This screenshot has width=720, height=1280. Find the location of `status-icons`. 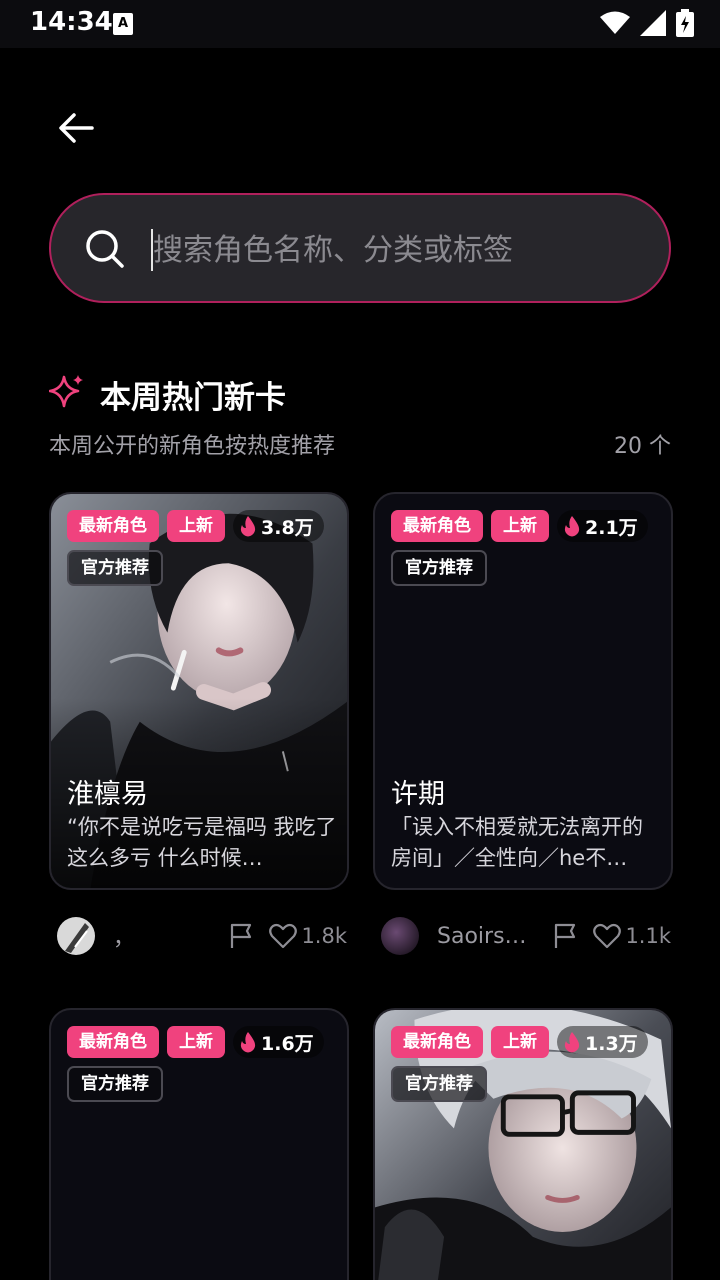

status-icons is located at coordinates (647, 23).